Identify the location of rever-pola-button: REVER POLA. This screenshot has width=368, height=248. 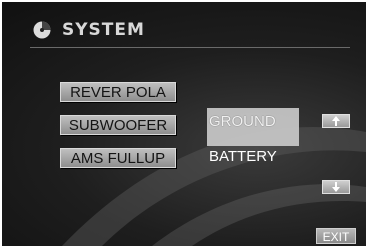
(118, 92).